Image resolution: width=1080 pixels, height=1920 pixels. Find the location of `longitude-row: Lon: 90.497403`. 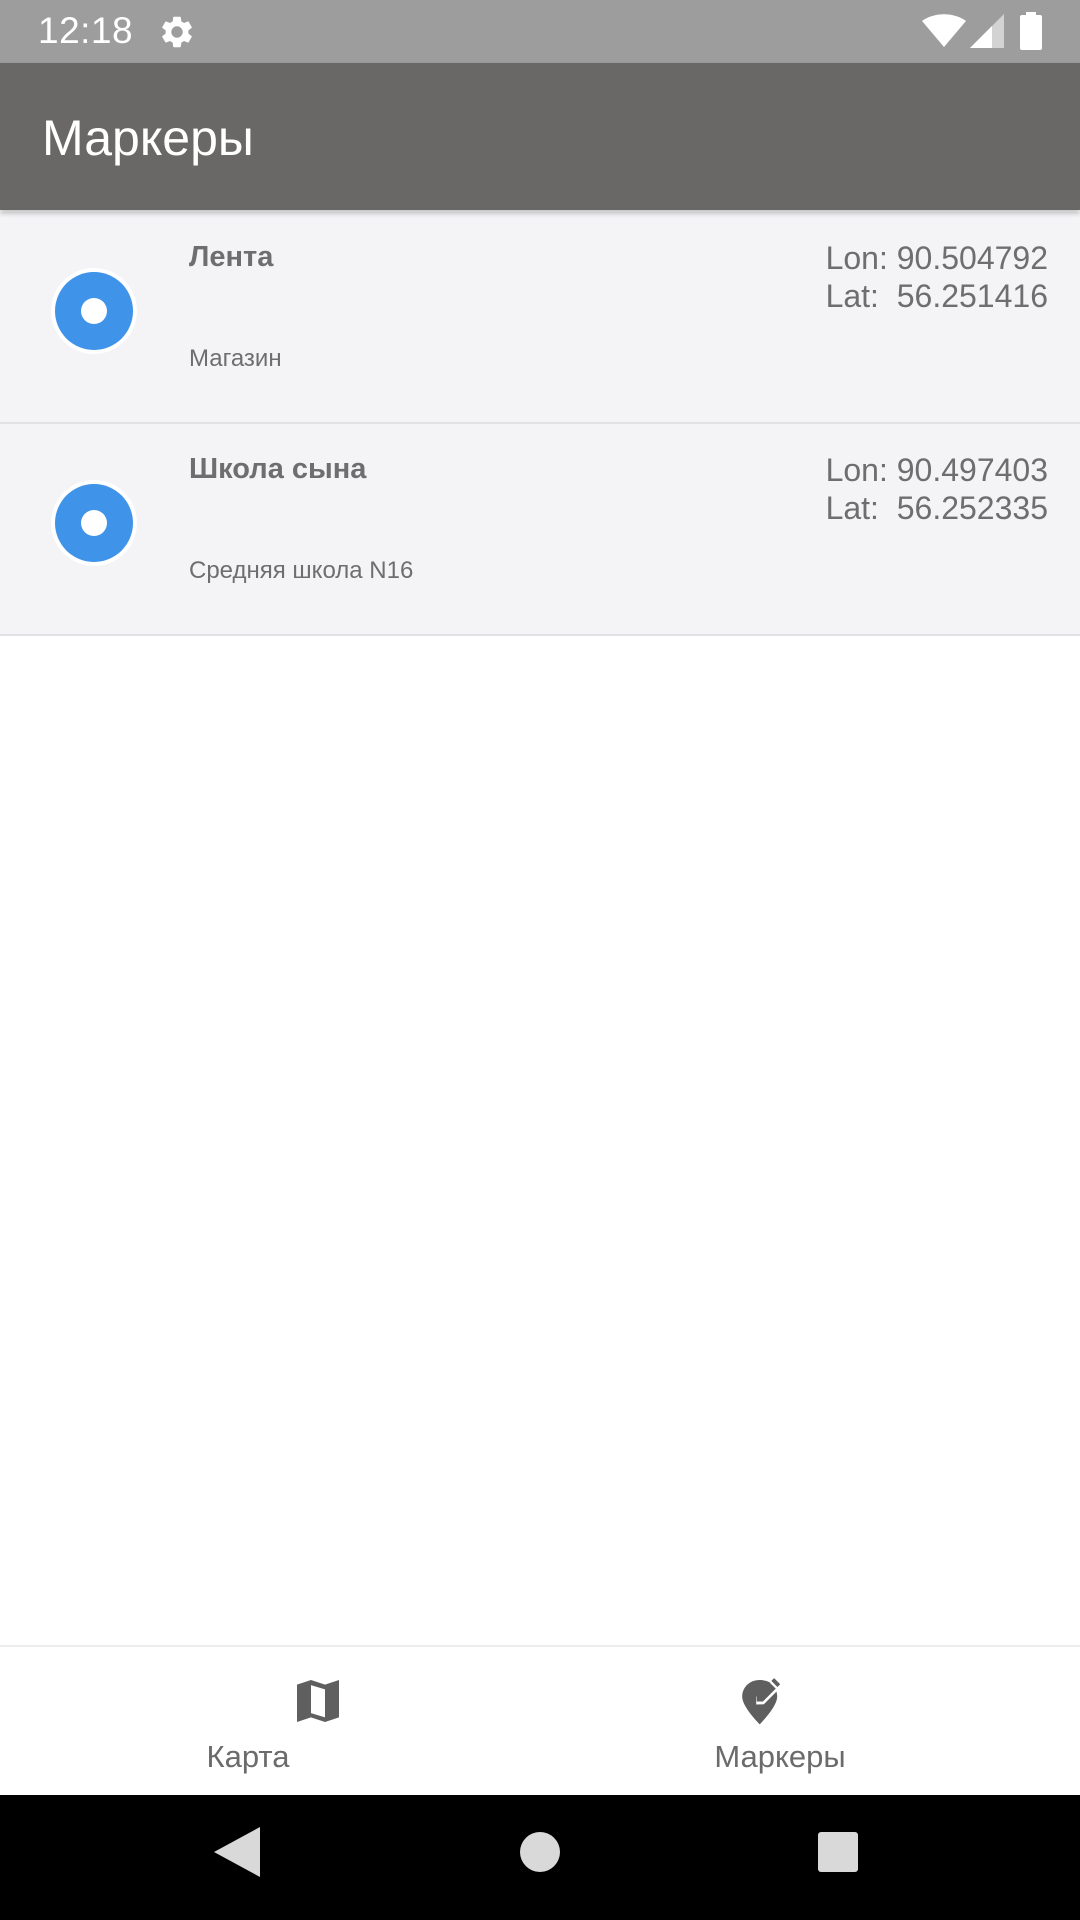

longitude-row: Lon: 90.497403 is located at coordinates (937, 470).